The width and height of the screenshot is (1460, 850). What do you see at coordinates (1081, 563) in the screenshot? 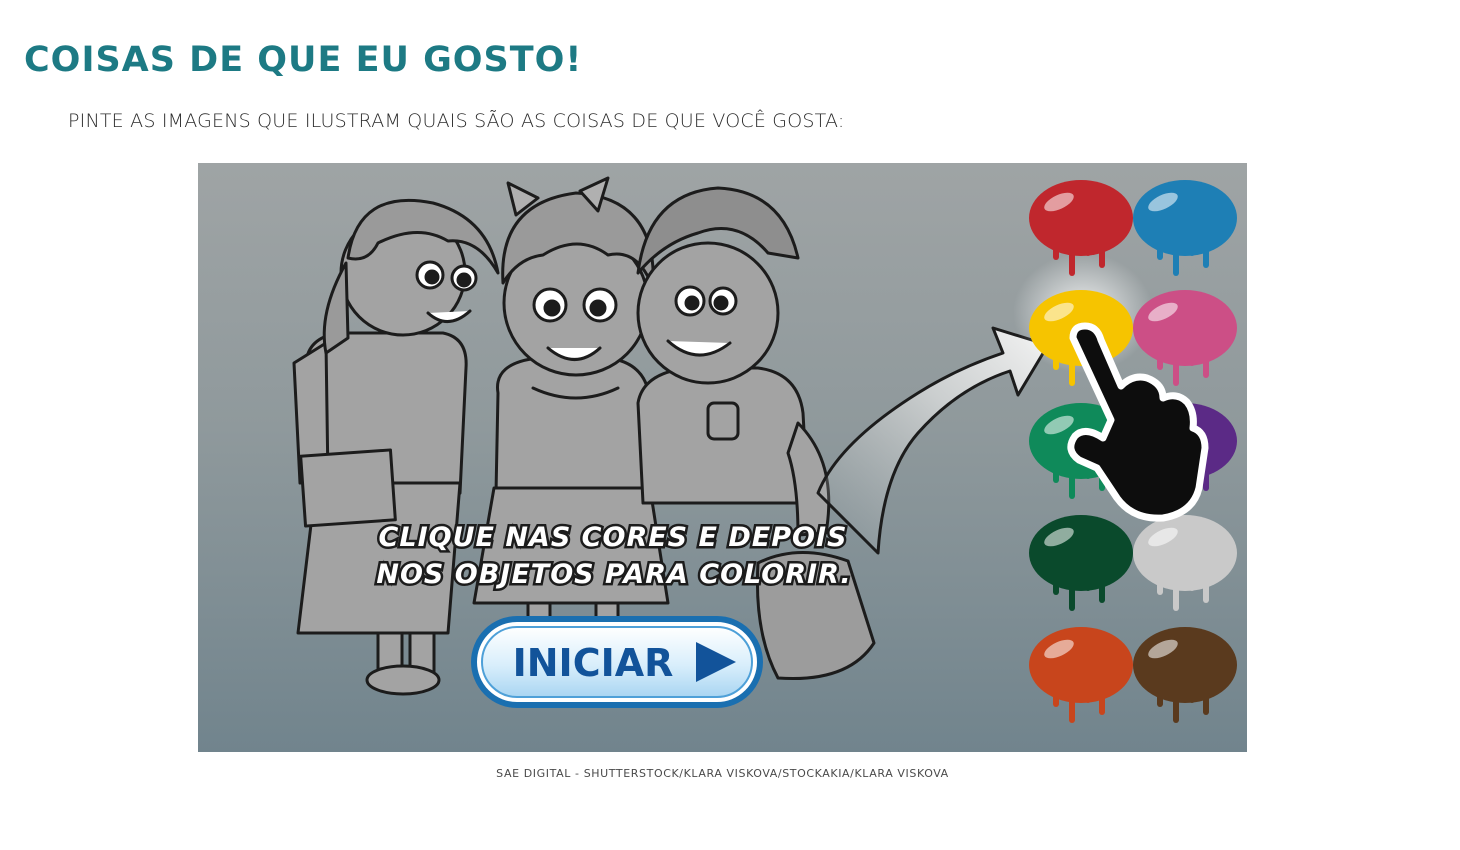
I see `paint-dark-green-swatch` at bounding box center [1081, 563].